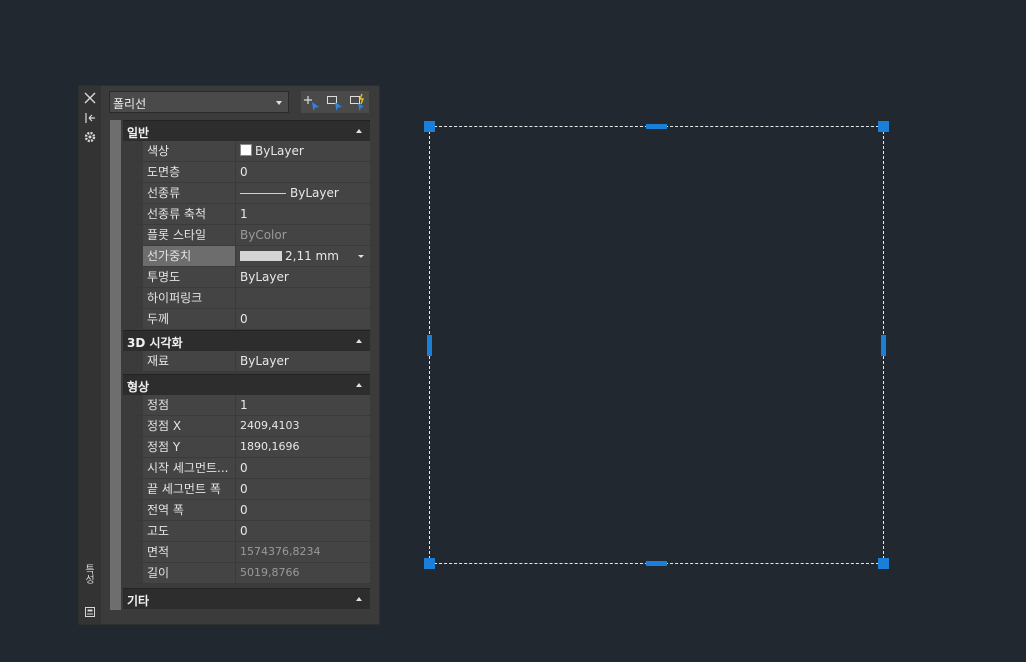 This screenshot has height=662, width=1026. Describe the element at coordinates (90, 98) in the screenshot. I see `close-icon` at that location.